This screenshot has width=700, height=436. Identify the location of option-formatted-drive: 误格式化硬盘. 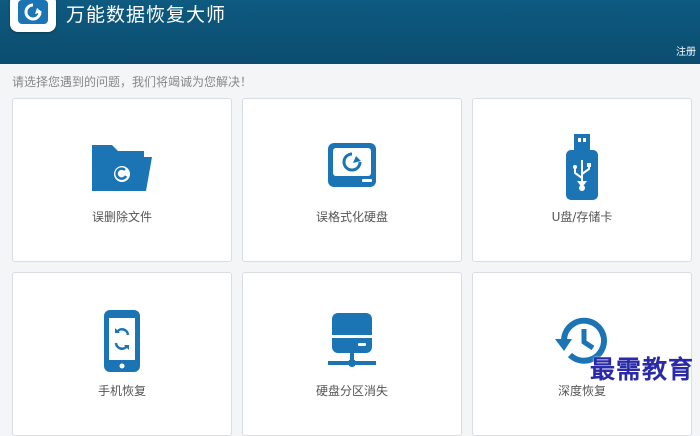
(352, 180).